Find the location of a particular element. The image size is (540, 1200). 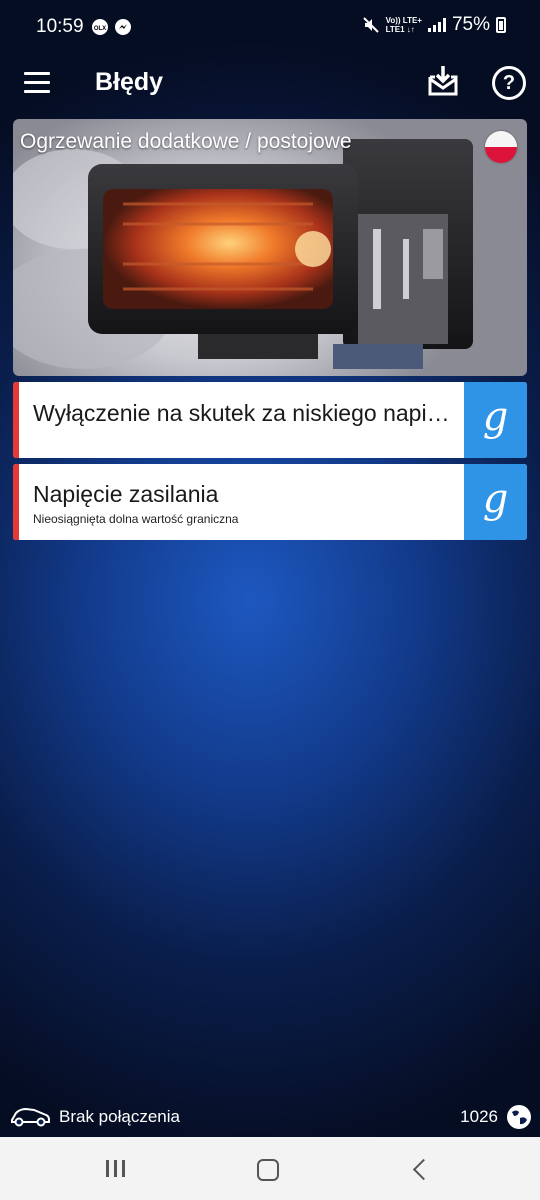

home-icon is located at coordinates (268, 1170).